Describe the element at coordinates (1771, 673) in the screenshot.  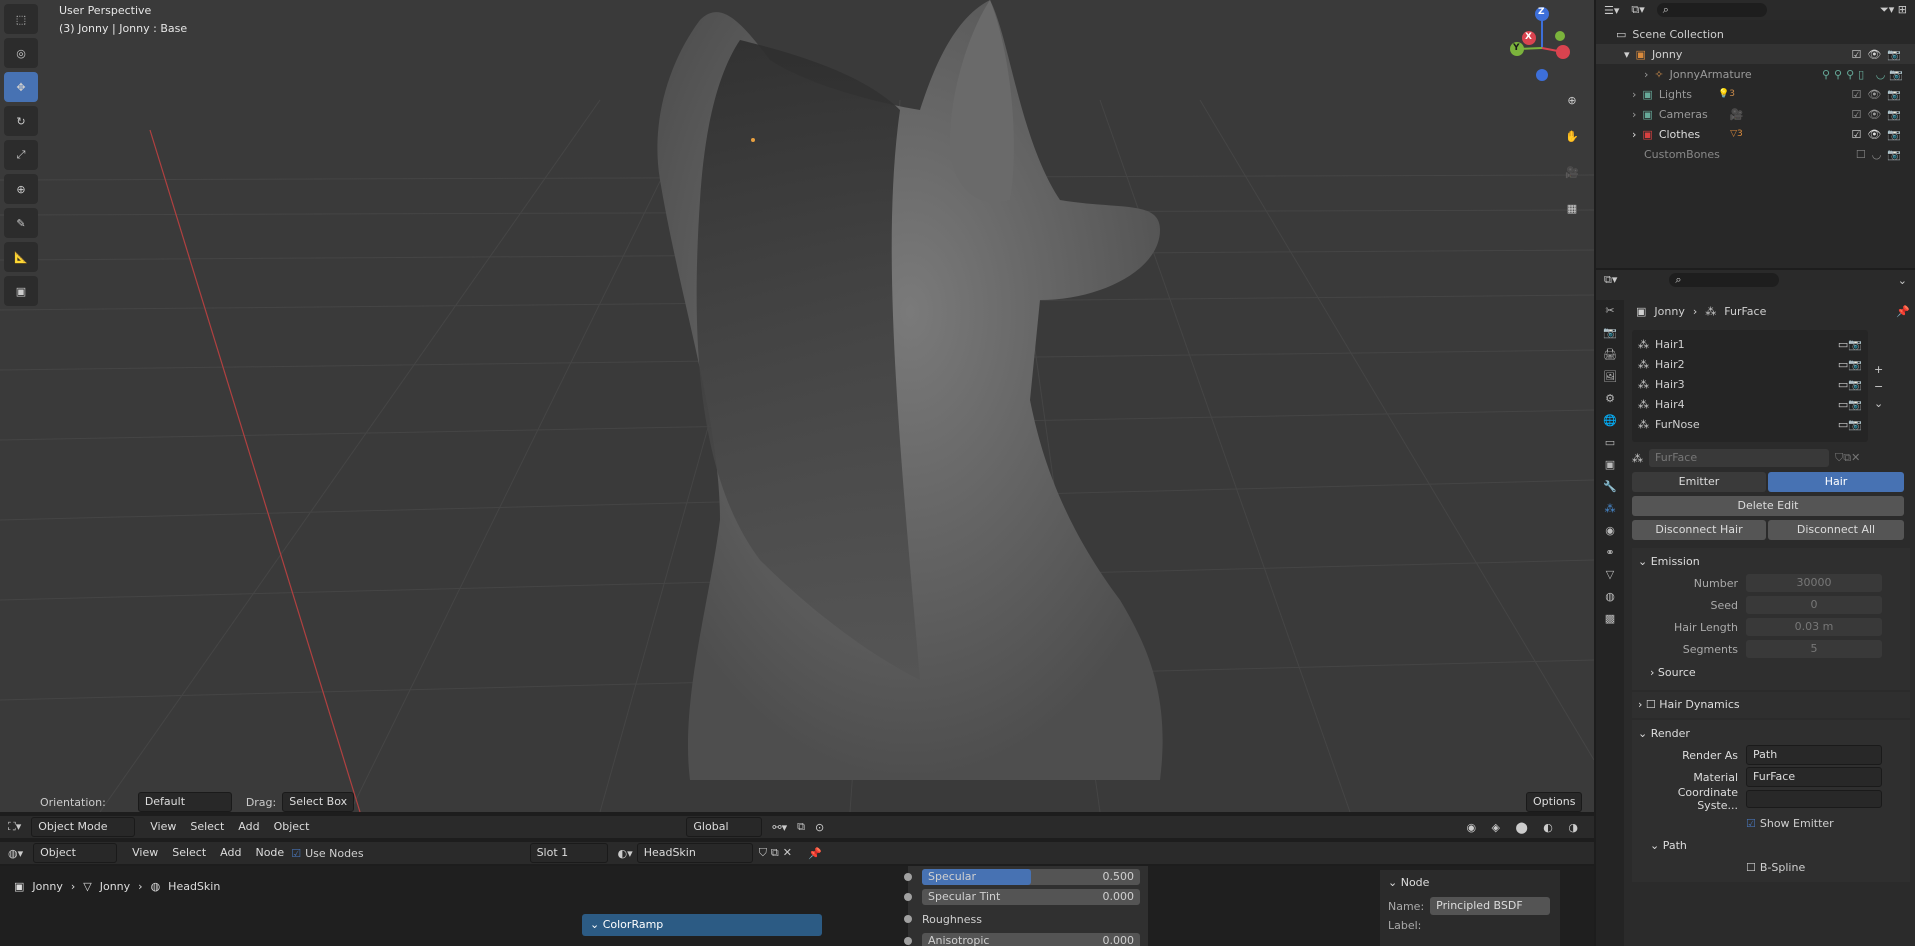
I see `source-subpanel: › Source` at that location.